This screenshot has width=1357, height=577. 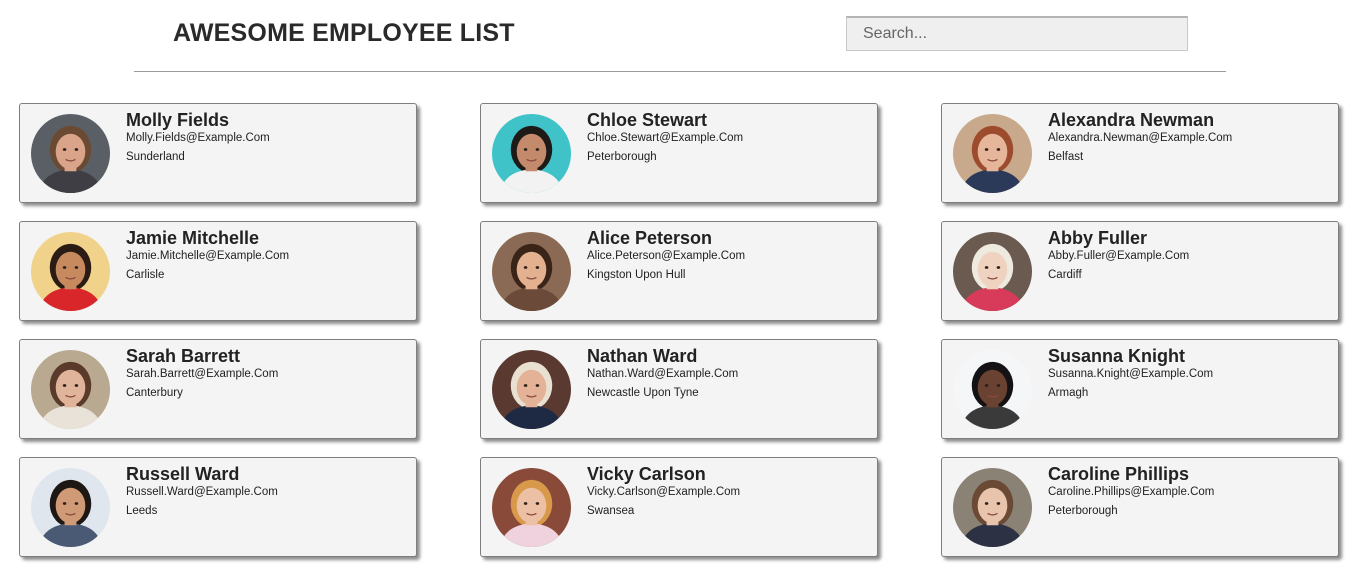 What do you see at coordinates (1131, 120) in the screenshot?
I see `employee-name: Alexandra Newman` at bounding box center [1131, 120].